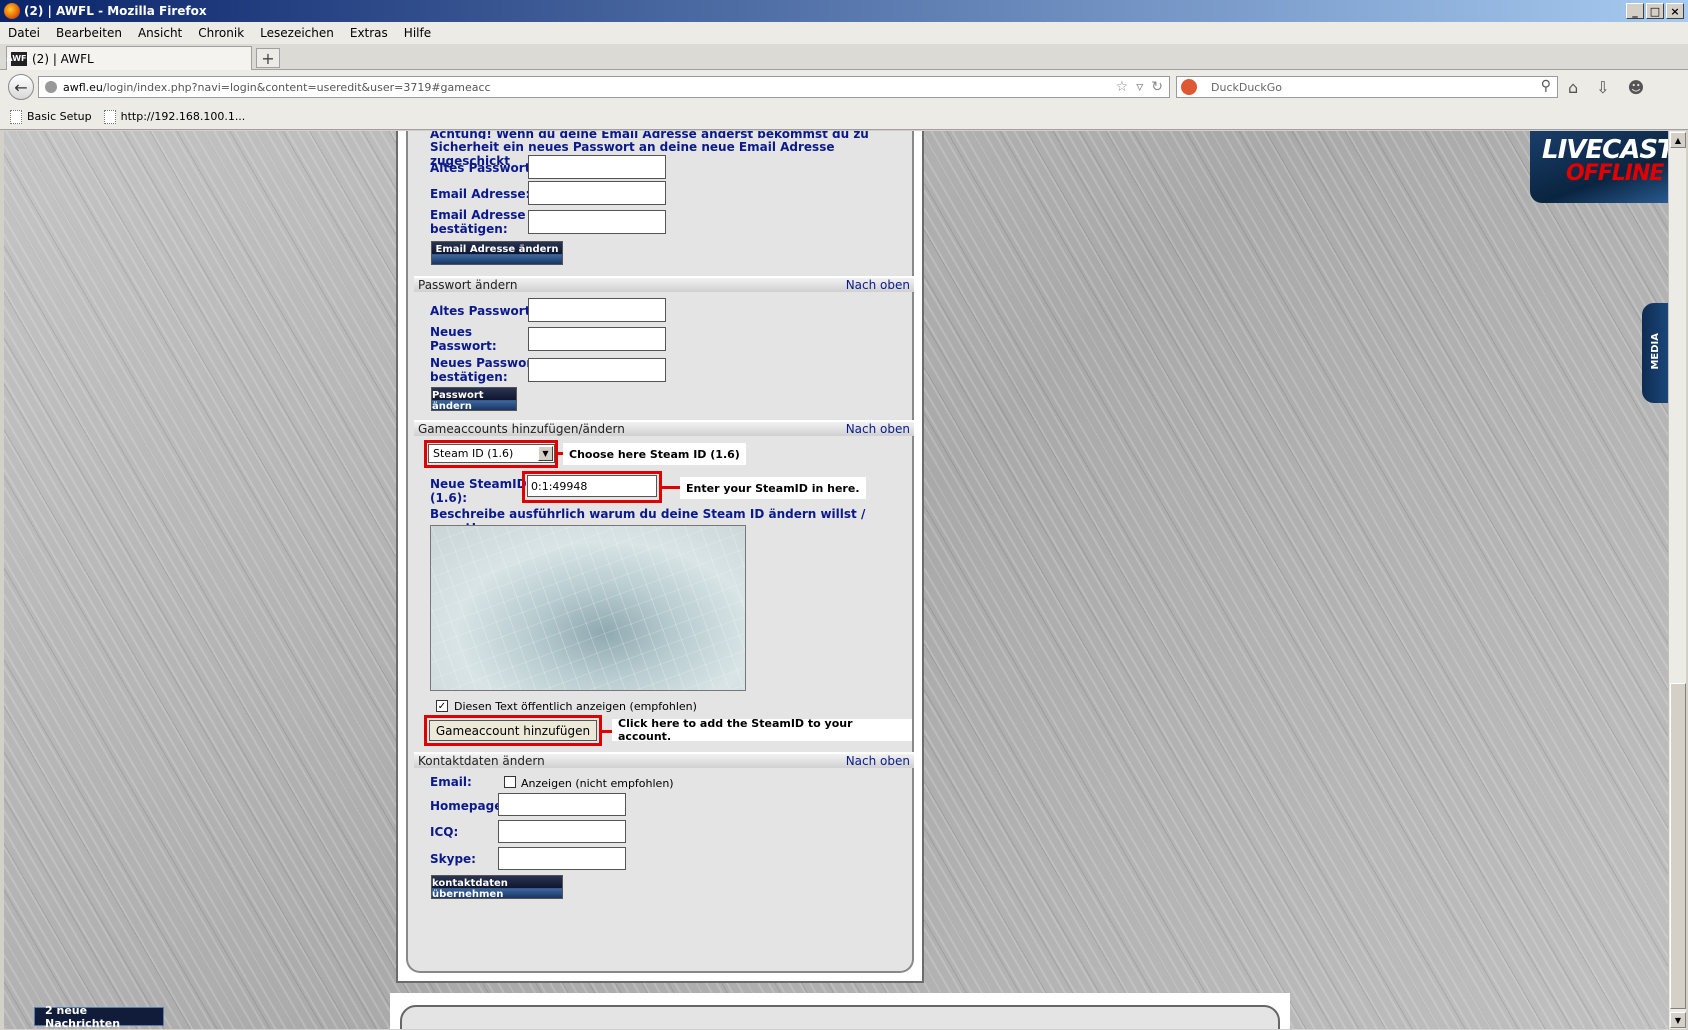 Image resolution: width=1688 pixels, height=1030 pixels. What do you see at coordinates (369, 33) in the screenshot?
I see `menu-extras: Extras` at bounding box center [369, 33].